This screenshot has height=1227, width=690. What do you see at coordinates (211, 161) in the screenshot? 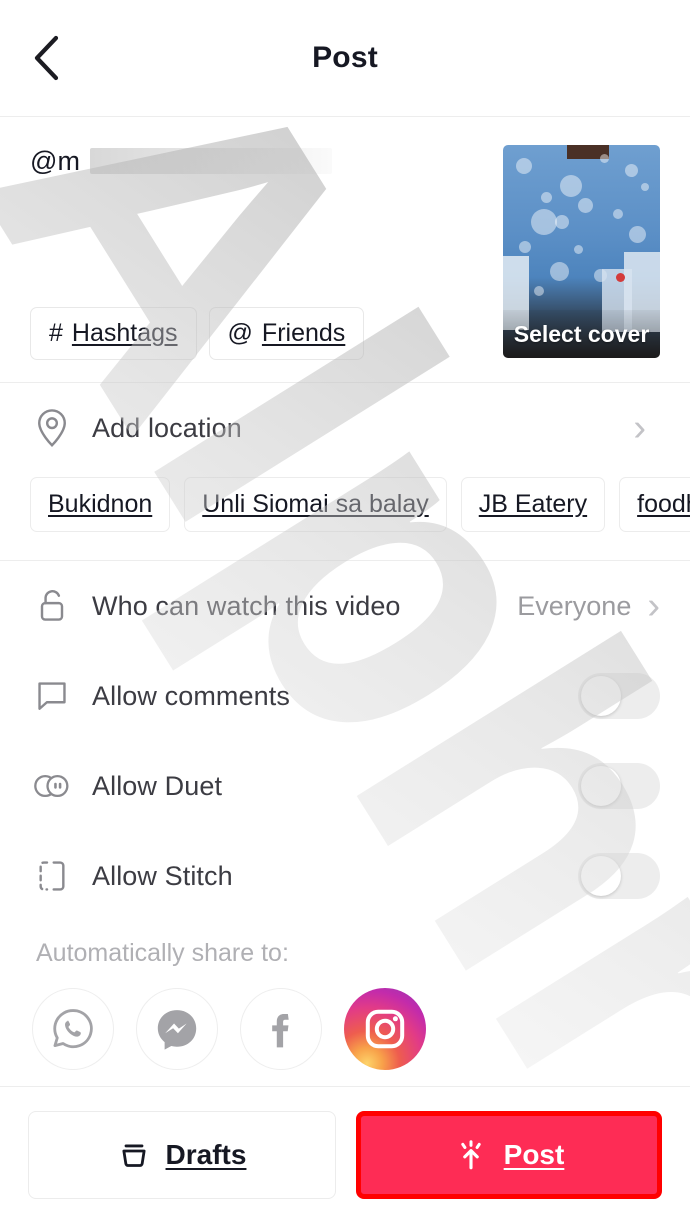
I see `redaction-overlay` at bounding box center [211, 161].